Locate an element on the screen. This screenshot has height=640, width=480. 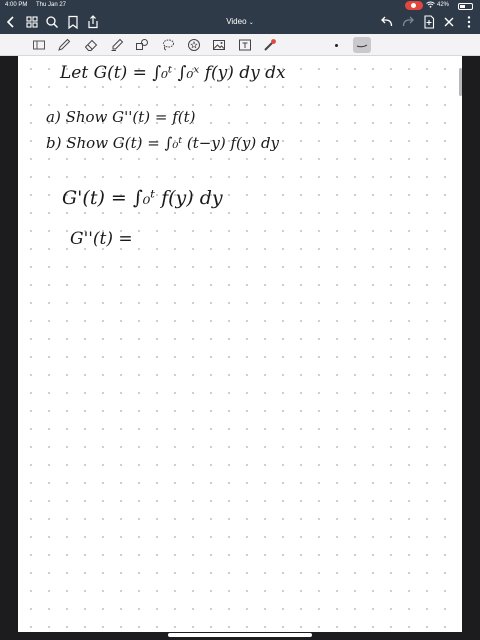
vertical-scrollbar is located at coordinates (460, 82).